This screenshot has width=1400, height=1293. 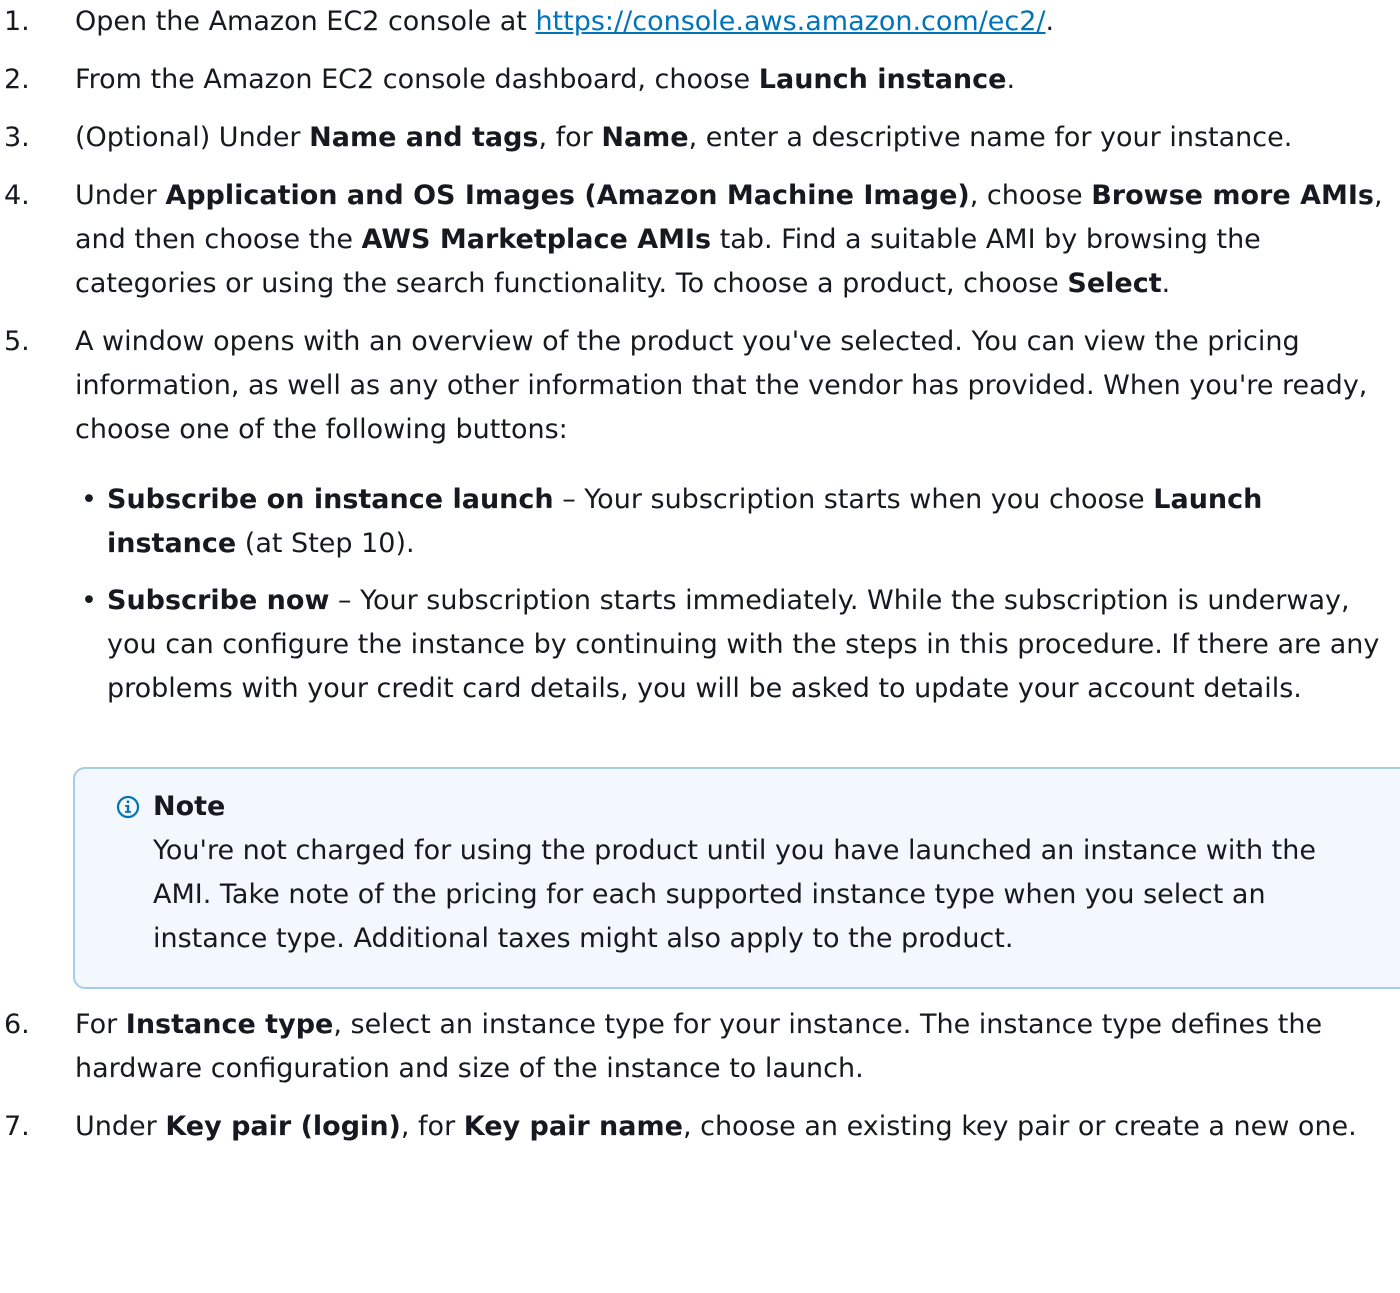 What do you see at coordinates (189, 806) in the screenshot?
I see `note-title: Note` at bounding box center [189, 806].